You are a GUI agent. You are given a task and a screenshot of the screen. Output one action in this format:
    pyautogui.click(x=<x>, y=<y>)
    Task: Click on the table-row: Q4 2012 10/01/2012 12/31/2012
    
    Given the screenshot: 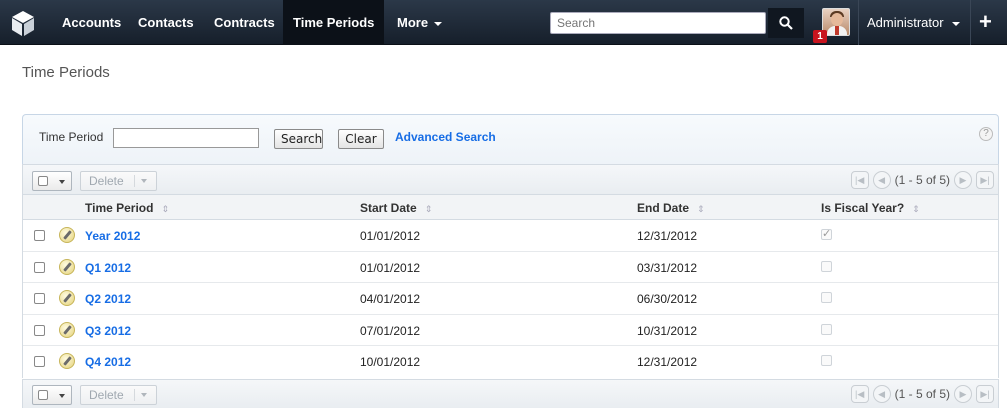 What is the action you would take?
    pyautogui.click(x=510, y=362)
    